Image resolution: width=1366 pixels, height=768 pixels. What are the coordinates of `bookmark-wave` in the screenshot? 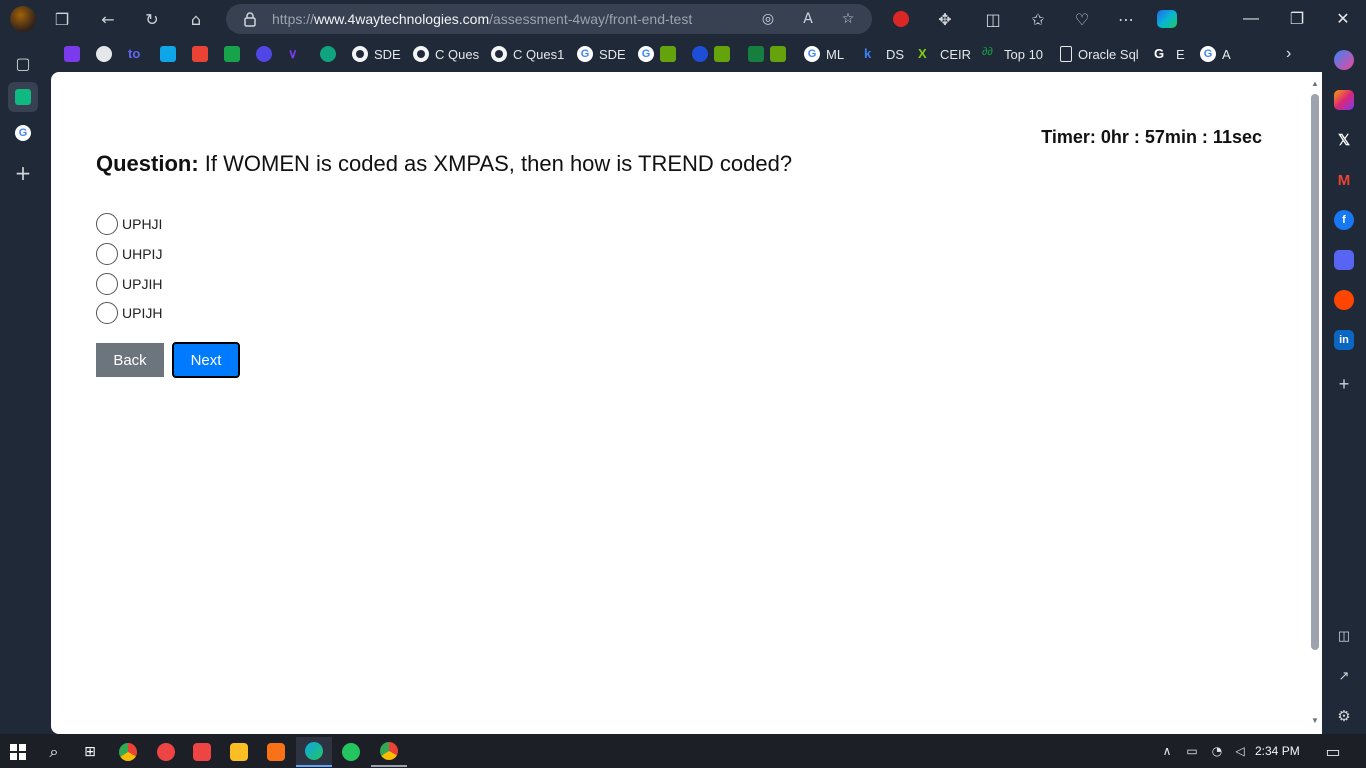 It's located at (264, 54).